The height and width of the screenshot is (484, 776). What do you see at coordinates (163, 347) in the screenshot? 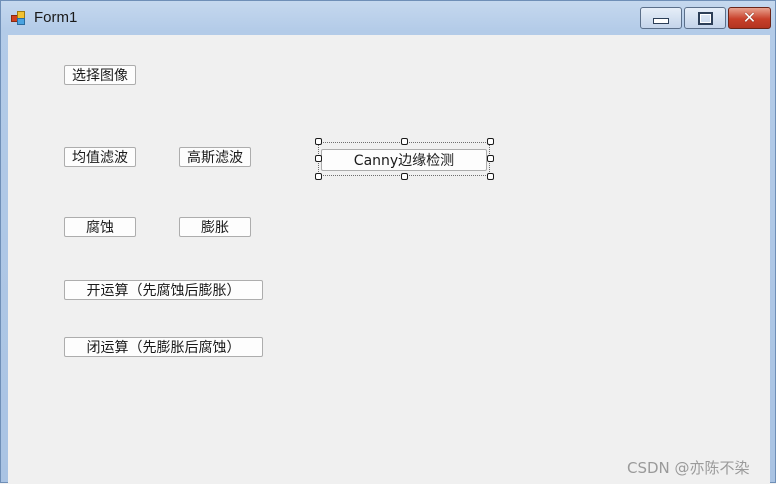
I see `closing-button: 闭运算（先膨胀后腐蚀）` at bounding box center [163, 347].